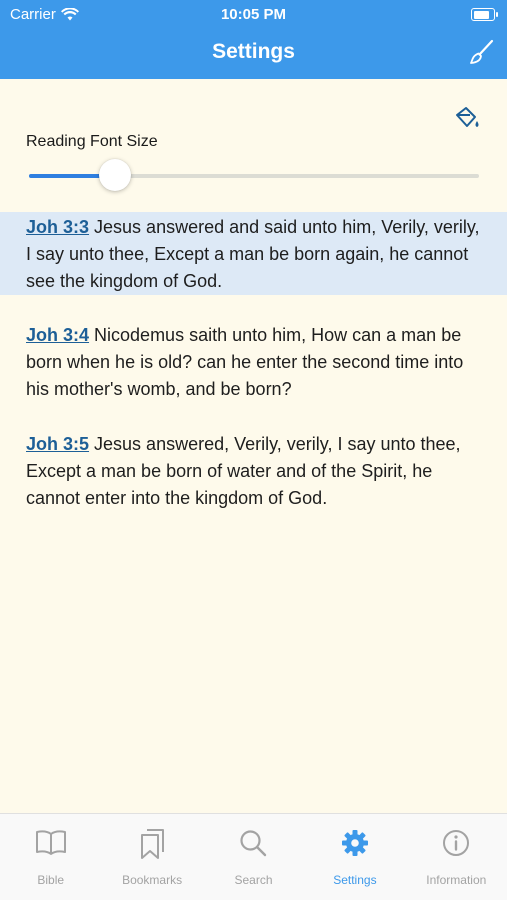 Image resolution: width=507 pixels, height=900 pixels. What do you see at coordinates (253, 51) in the screenshot?
I see `page-title: Settings` at bounding box center [253, 51].